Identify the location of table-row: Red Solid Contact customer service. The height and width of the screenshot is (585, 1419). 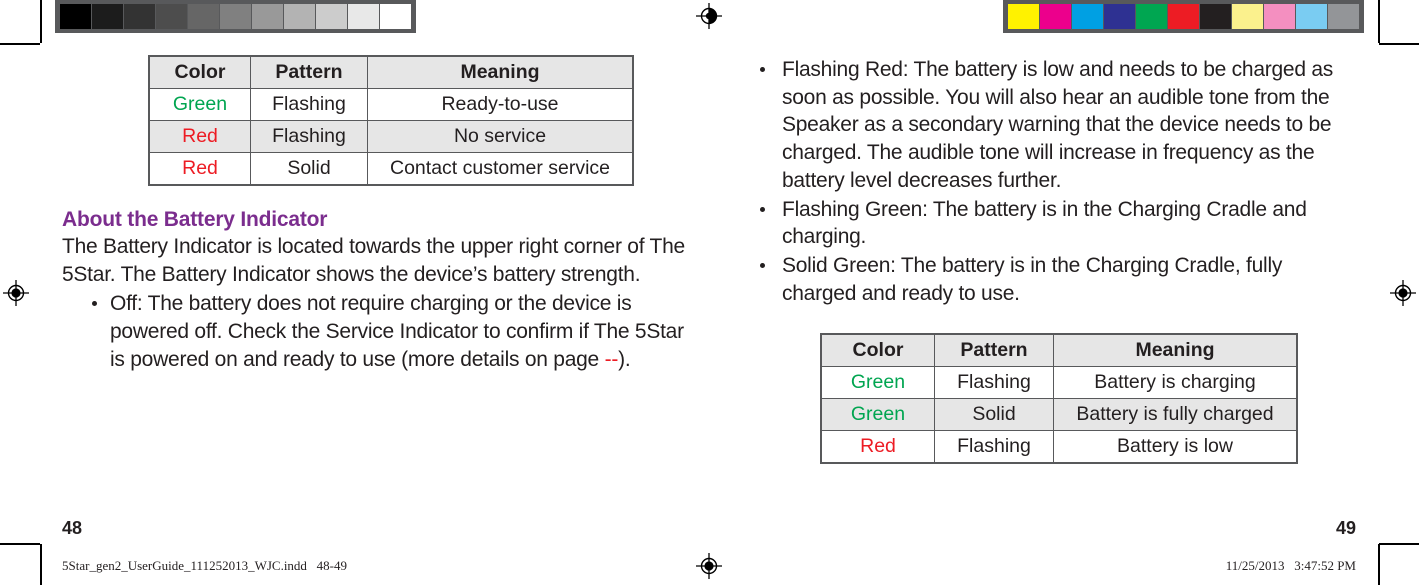
(391, 168).